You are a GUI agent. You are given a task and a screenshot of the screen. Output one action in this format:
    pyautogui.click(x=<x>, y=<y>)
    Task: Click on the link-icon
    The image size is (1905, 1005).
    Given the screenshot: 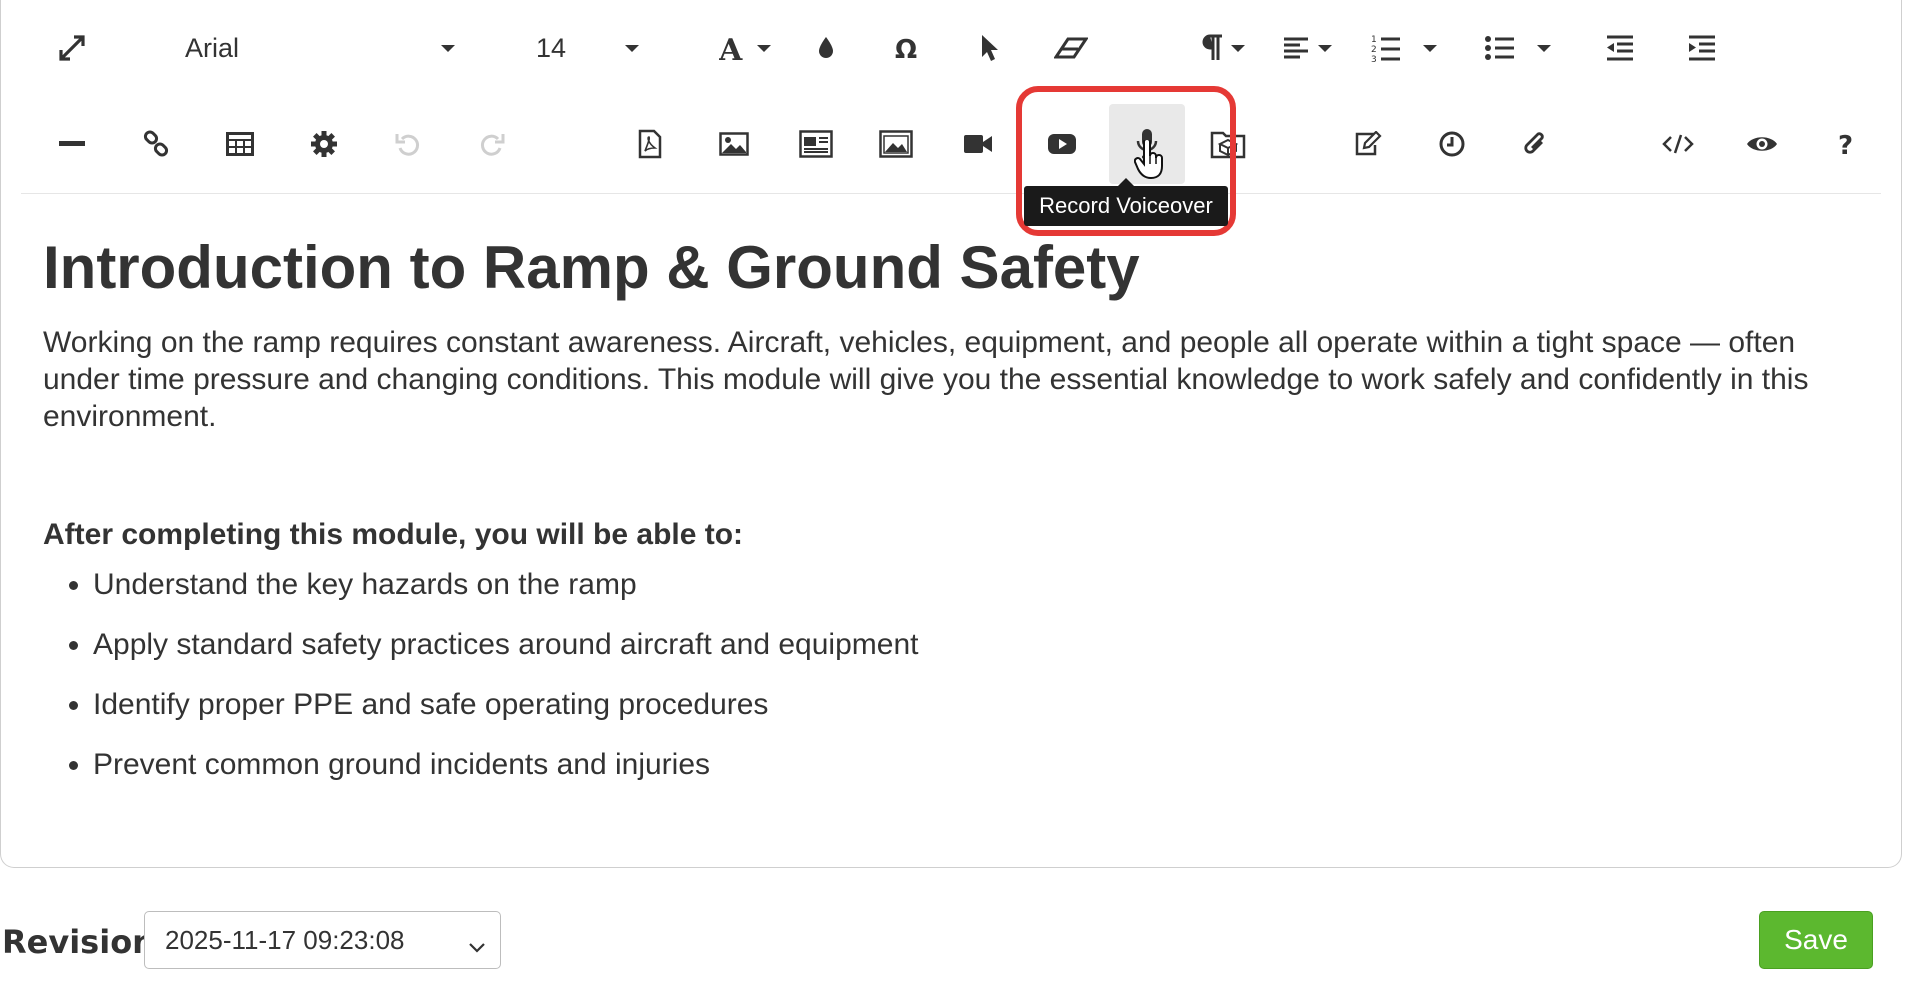 What is the action you would take?
    pyautogui.click(x=156, y=144)
    